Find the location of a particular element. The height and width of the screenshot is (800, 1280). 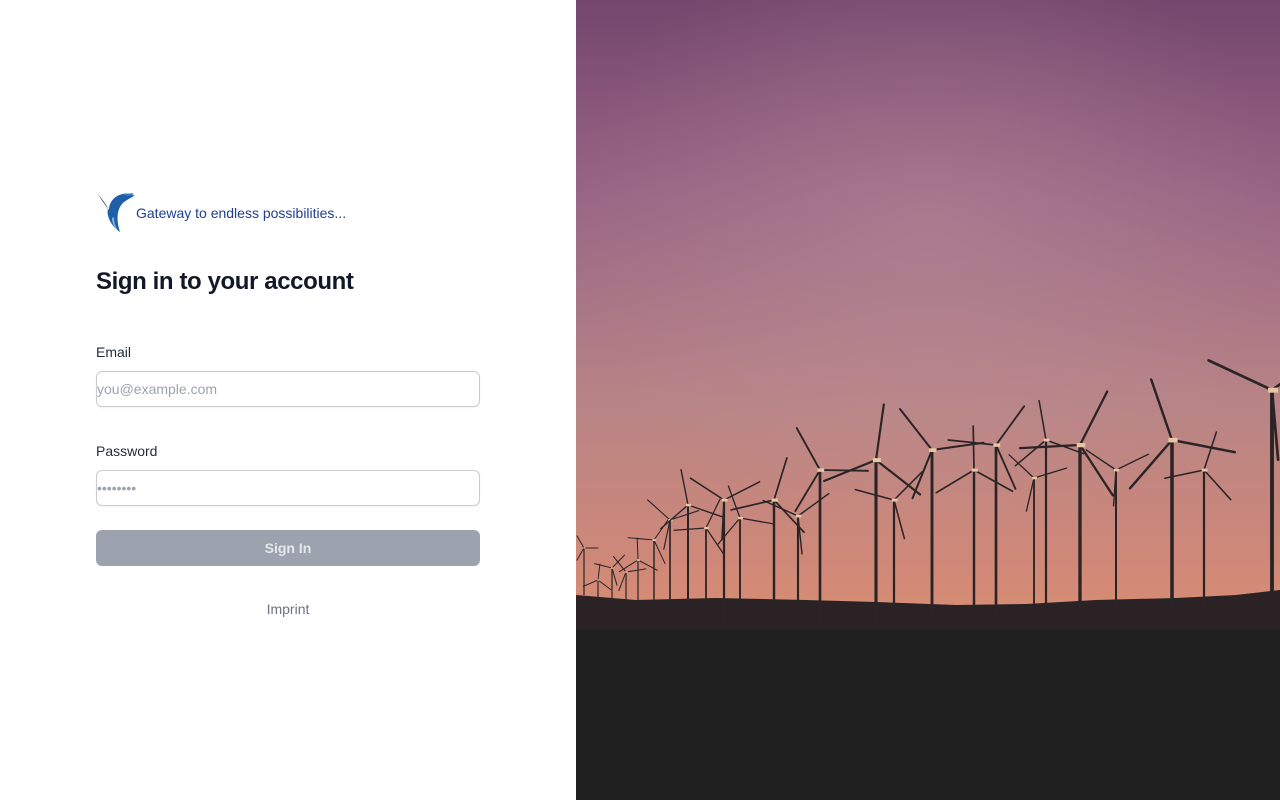

password-label: Password is located at coordinates (127, 451).